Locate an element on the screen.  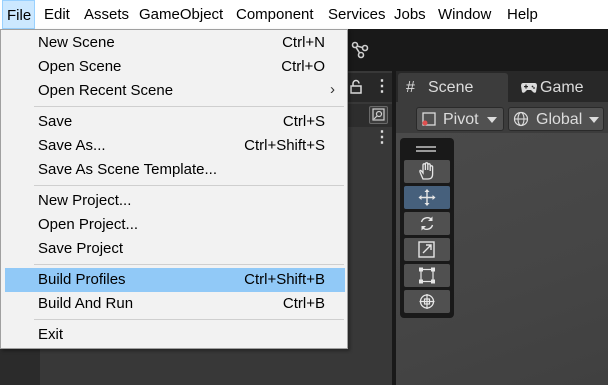
panel-background is located at coordinates (20, 365).